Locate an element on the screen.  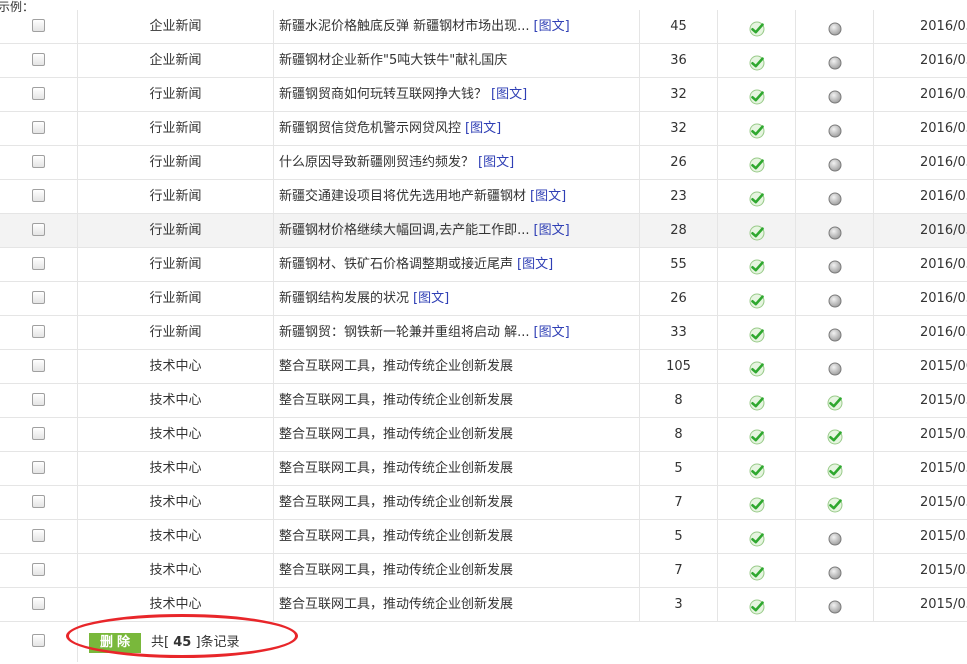
article-title: 新疆钢贸商如何玩转互联网挣大钱？ is located at coordinates (383, 94).